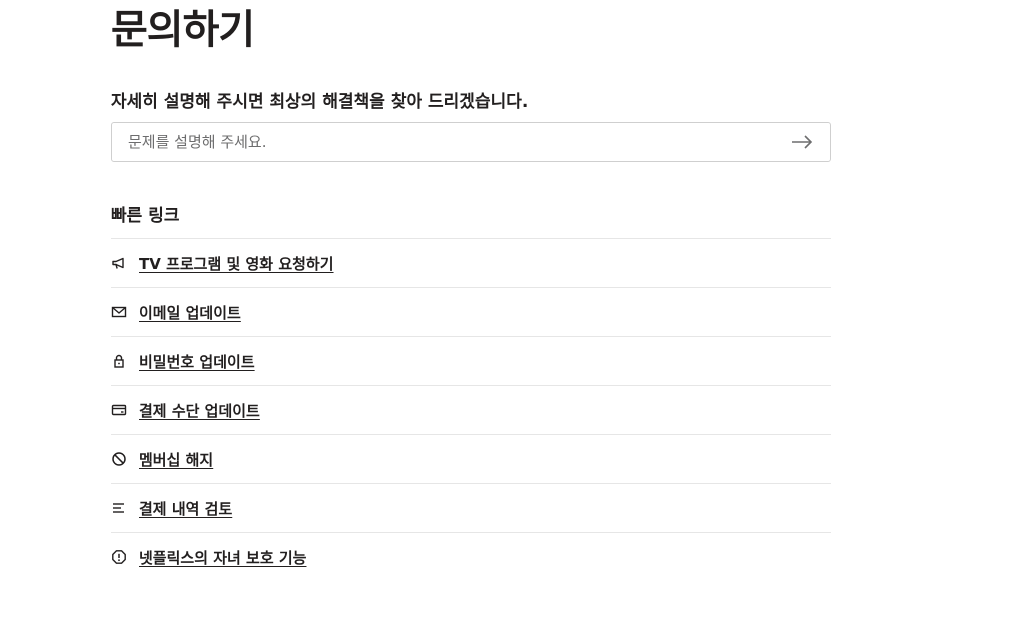 The height and width of the screenshot is (627, 1018). What do you see at coordinates (145, 216) in the screenshot?
I see `quick-links-title: 빠른 링크` at bounding box center [145, 216].